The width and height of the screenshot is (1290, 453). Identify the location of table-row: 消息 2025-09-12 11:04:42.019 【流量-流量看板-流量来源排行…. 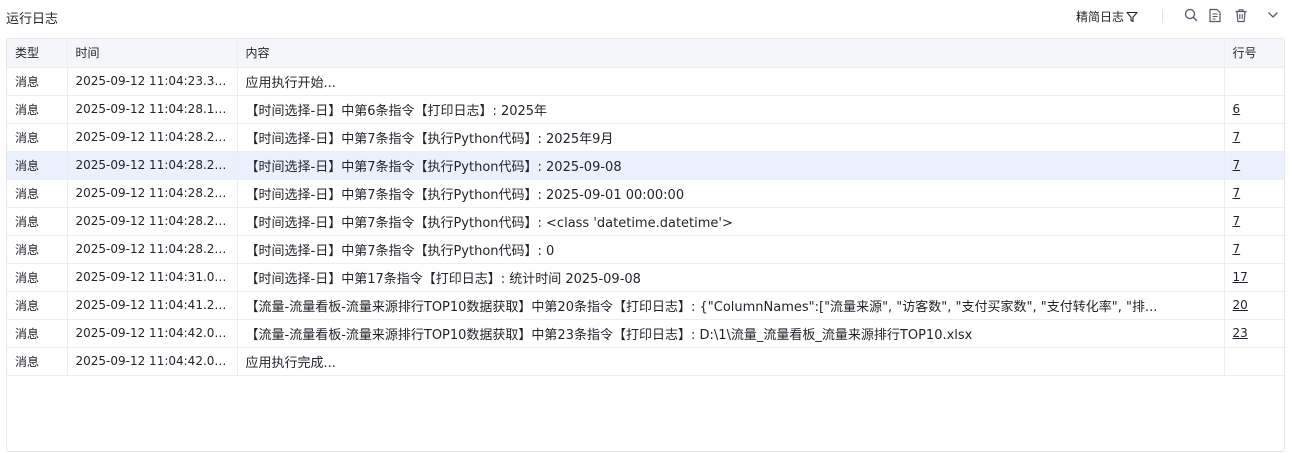
(645, 333).